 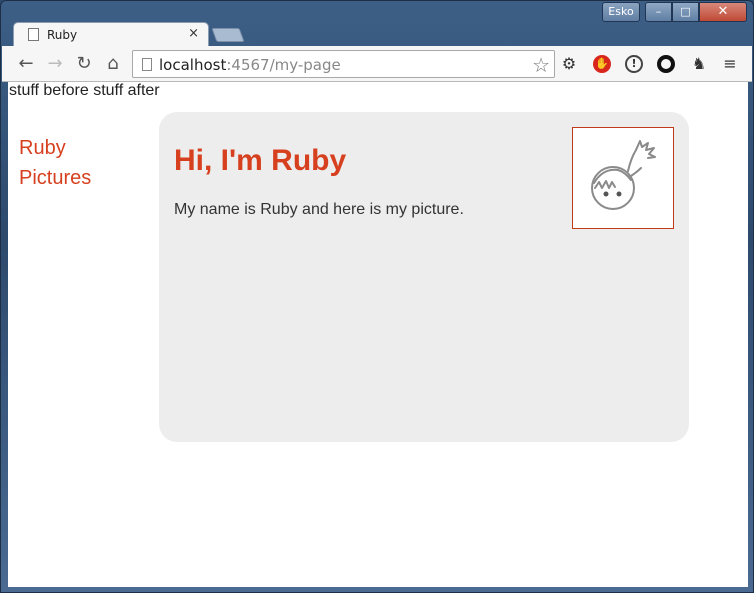 What do you see at coordinates (55, 178) in the screenshot?
I see `nav-link-pictures: Pictures` at bounding box center [55, 178].